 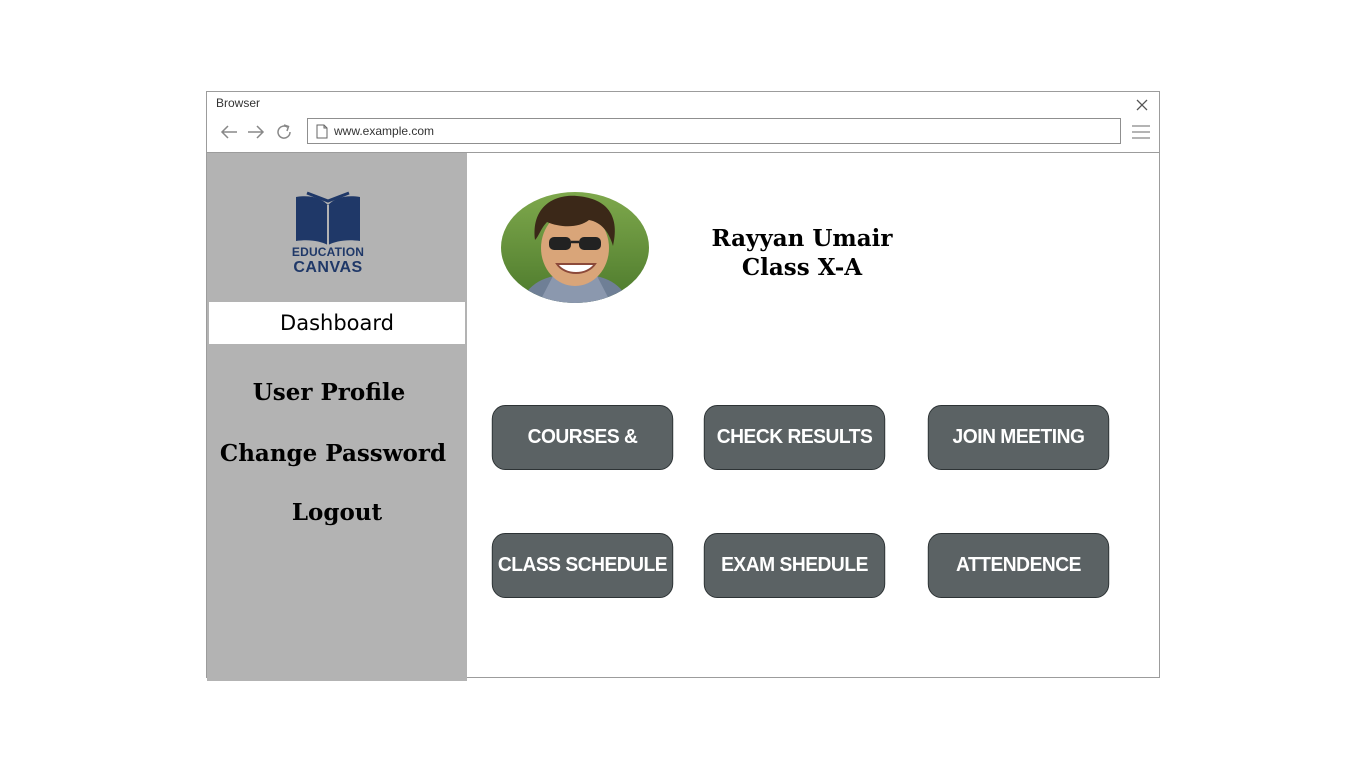 What do you see at coordinates (1141, 132) in the screenshot?
I see `hamburger-menu-icon` at bounding box center [1141, 132].